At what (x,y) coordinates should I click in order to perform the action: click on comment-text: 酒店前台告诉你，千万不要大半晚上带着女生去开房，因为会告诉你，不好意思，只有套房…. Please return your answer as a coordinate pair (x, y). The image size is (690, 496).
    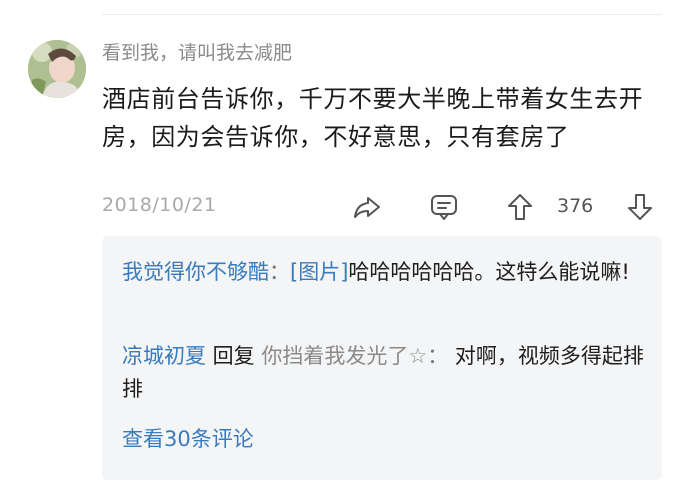
    Looking at the image, I should click on (373, 118).